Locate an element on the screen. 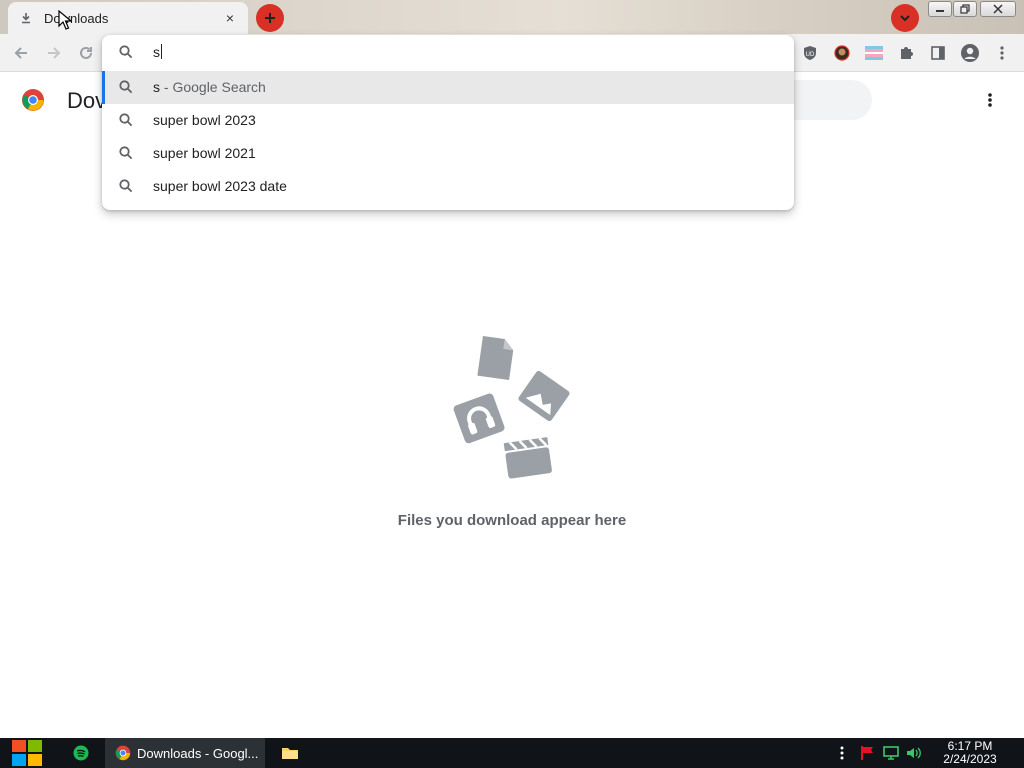 The image size is (1024, 768). action-center-flag-icon is located at coordinates (867, 753).